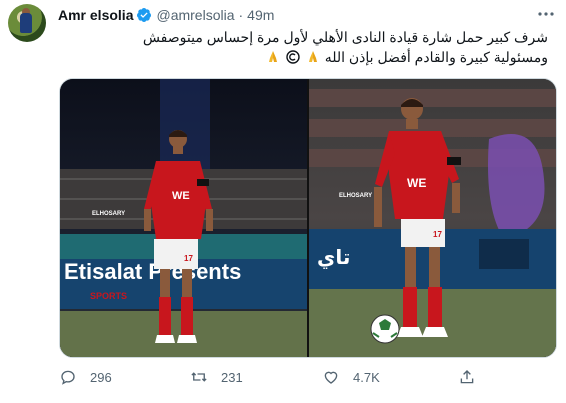  What do you see at coordinates (351, 377) in the screenshot?
I see `like-button: 4.7K` at bounding box center [351, 377].